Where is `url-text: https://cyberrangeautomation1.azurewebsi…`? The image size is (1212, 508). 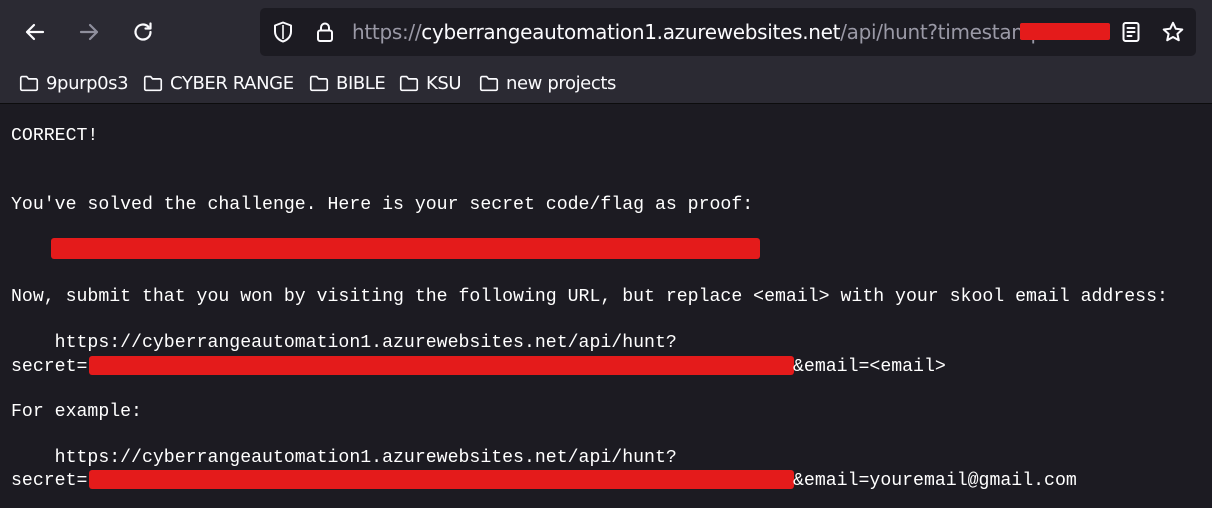 url-text: https://cyberrangeautomation1.azurewebsi… is located at coordinates (706, 32).